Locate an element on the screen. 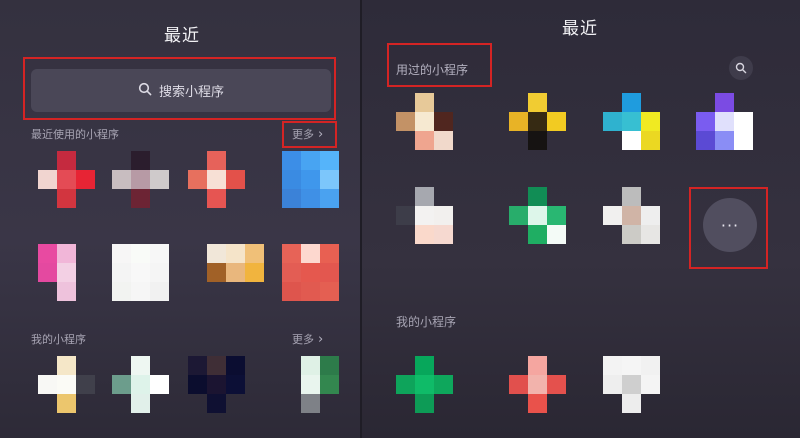  used-label-highlight-box is located at coordinates (439, 65).